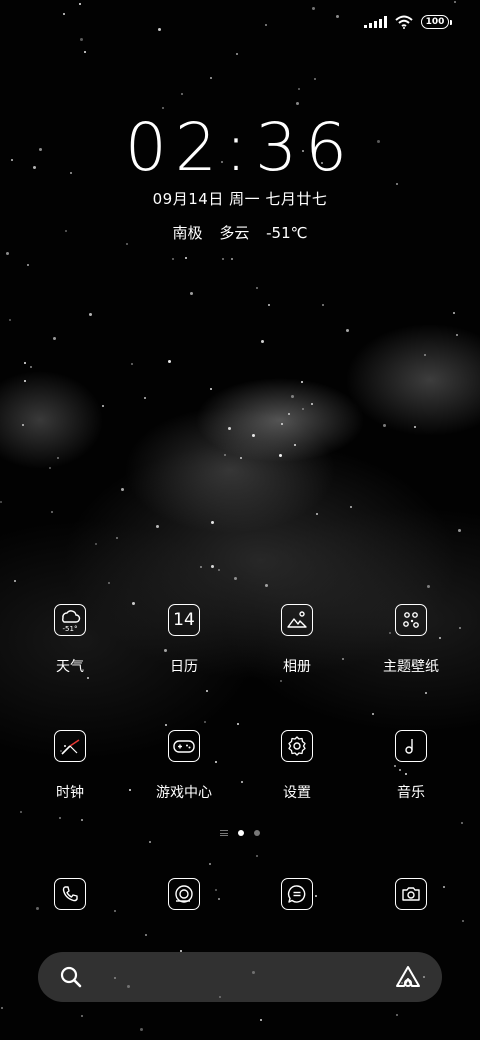 This screenshot has width=480, height=1040. What do you see at coordinates (297, 667) in the screenshot?
I see `app-label: 相册` at bounding box center [297, 667].